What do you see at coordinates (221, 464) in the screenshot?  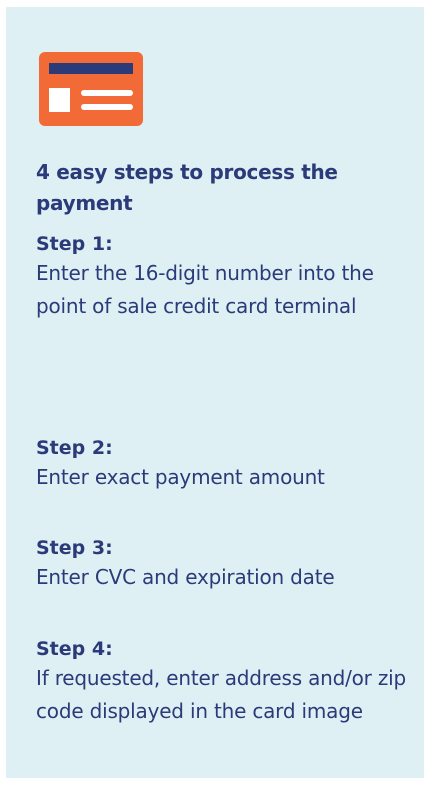 I see `step-2: Step 2: Enter exact payment amount` at bounding box center [221, 464].